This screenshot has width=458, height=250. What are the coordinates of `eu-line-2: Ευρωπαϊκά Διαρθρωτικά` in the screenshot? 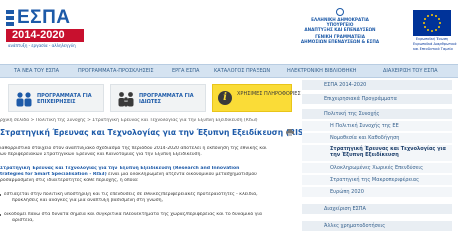 It's located at (435, 44).